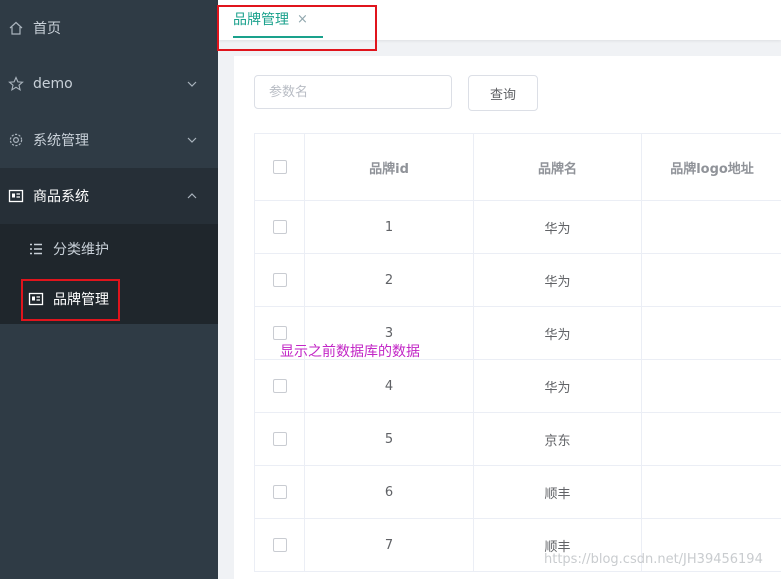  What do you see at coordinates (389, 227) in the screenshot?
I see `cell-id: 1` at bounding box center [389, 227].